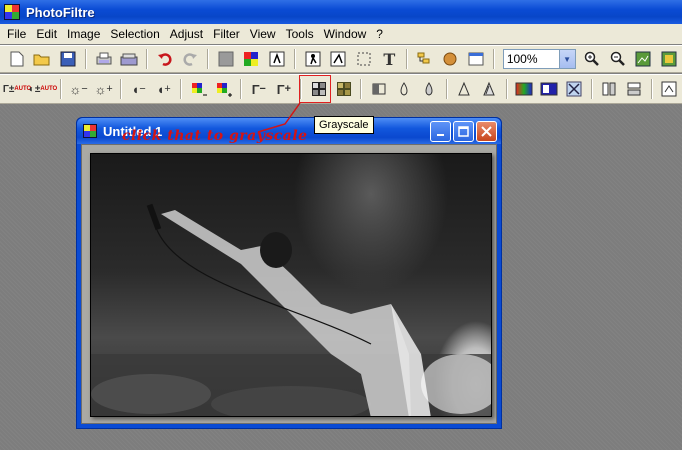  What do you see at coordinates (226, 34) in the screenshot?
I see `menu-filter: Filter` at bounding box center [226, 34].